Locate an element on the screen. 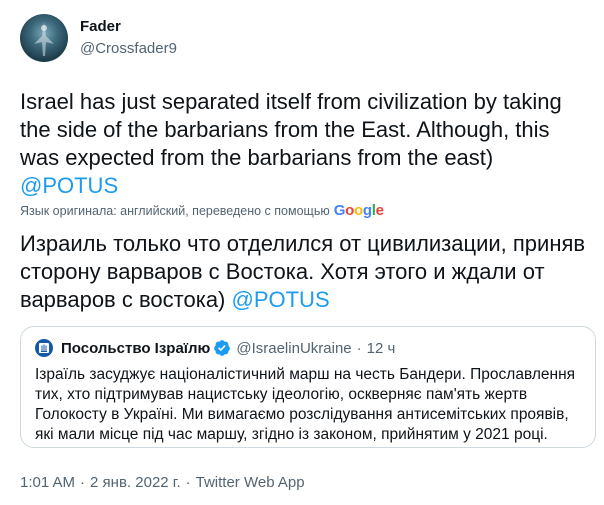 Image resolution: width=604 pixels, height=505 pixels. google-letter: g is located at coordinates (367, 210).